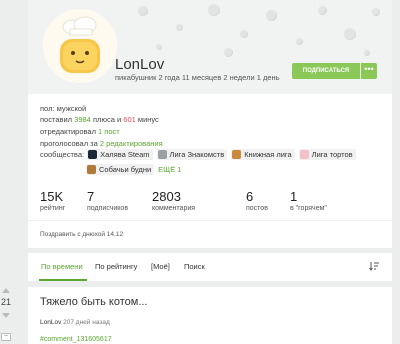  I want to click on subscribe-button: ПОДПИСАТЬСЯ, so click(326, 71).